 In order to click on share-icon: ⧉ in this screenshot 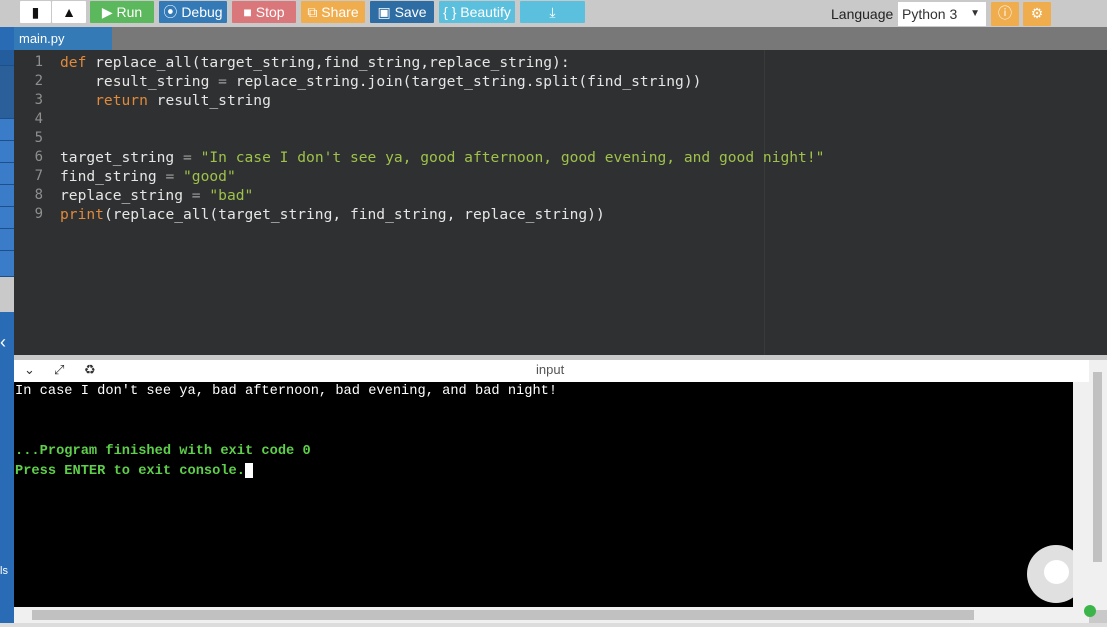, I will do `click(314, 12)`.